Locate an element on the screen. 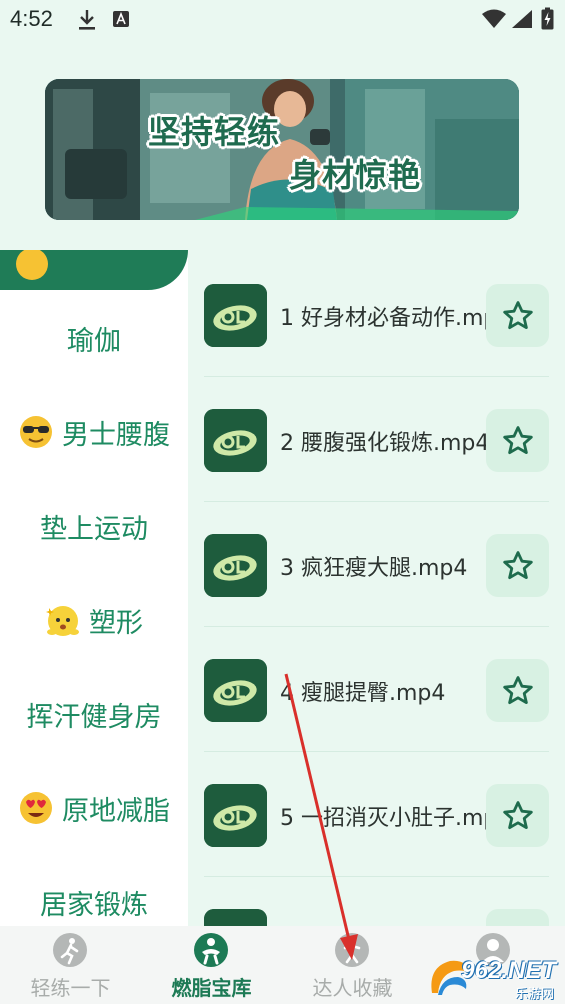  sidebar-item-active is located at coordinates (94, 270).